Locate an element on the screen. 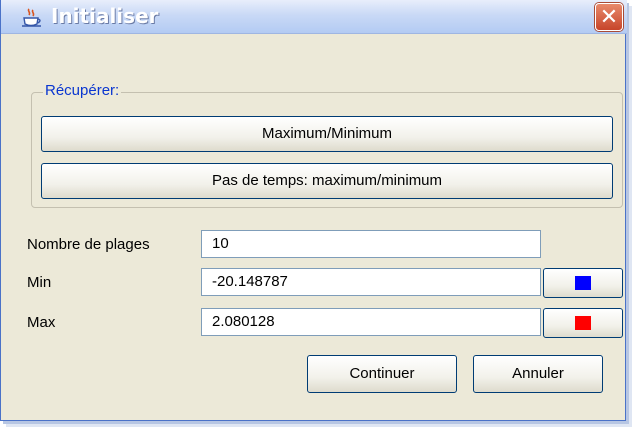 The height and width of the screenshot is (430, 634). maximum-minimum-button-label: Maximum/Minimum is located at coordinates (326, 133).